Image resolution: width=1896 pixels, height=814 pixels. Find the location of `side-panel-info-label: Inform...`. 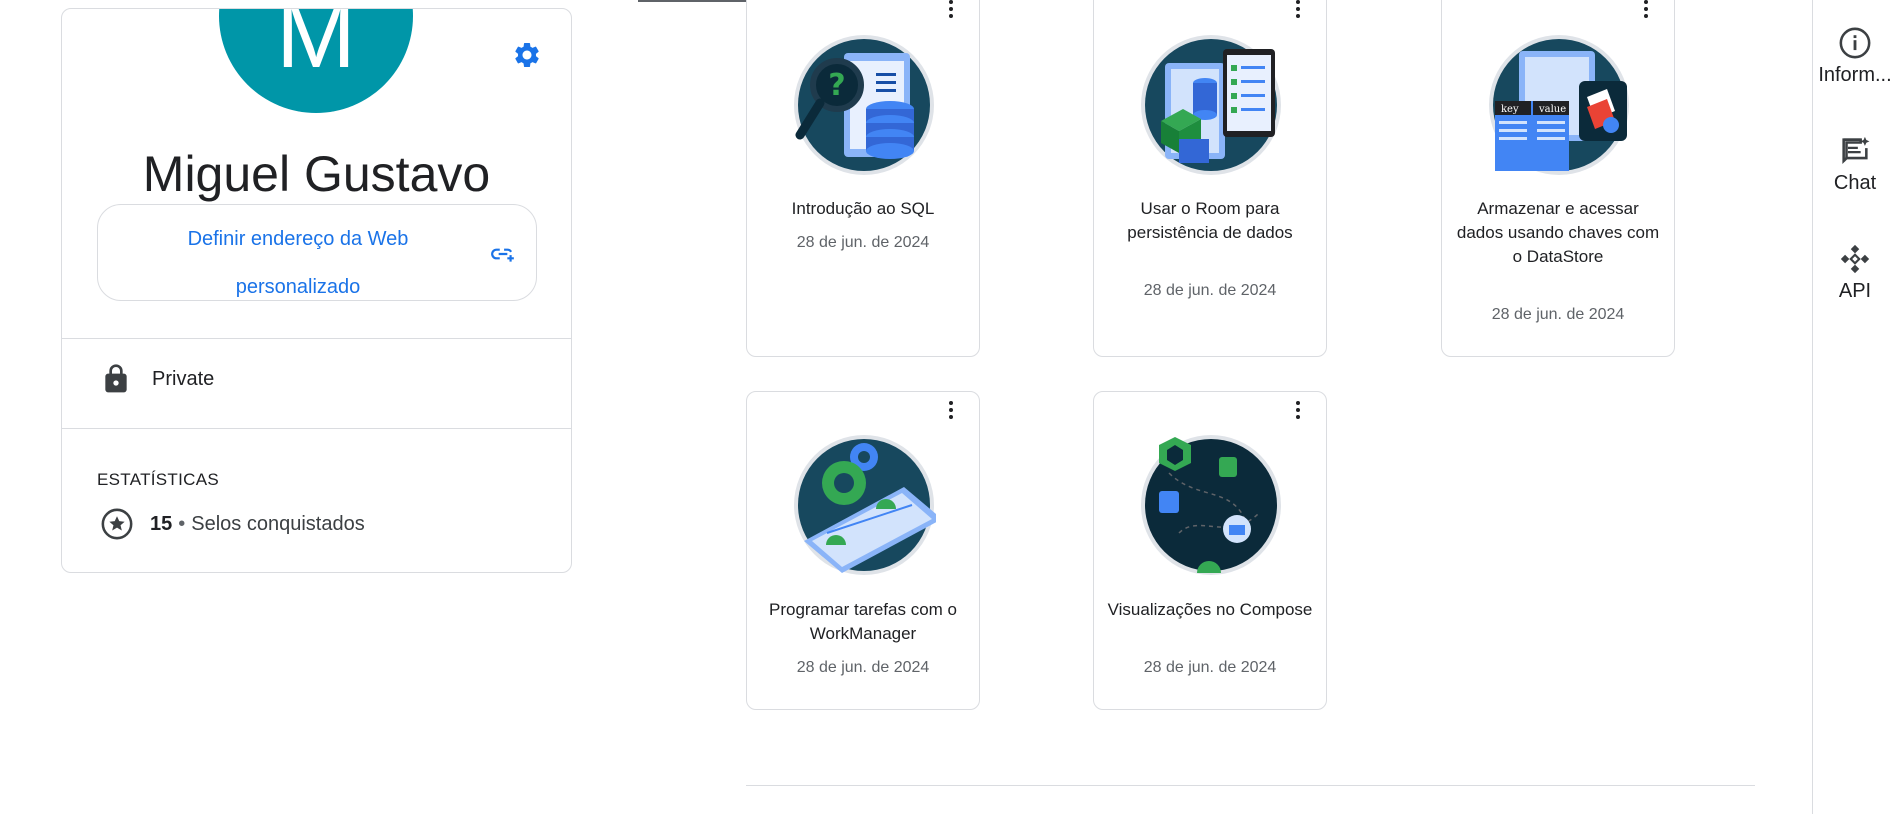

side-panel-info-label: Inform... is located at coordinates (1855, 75).